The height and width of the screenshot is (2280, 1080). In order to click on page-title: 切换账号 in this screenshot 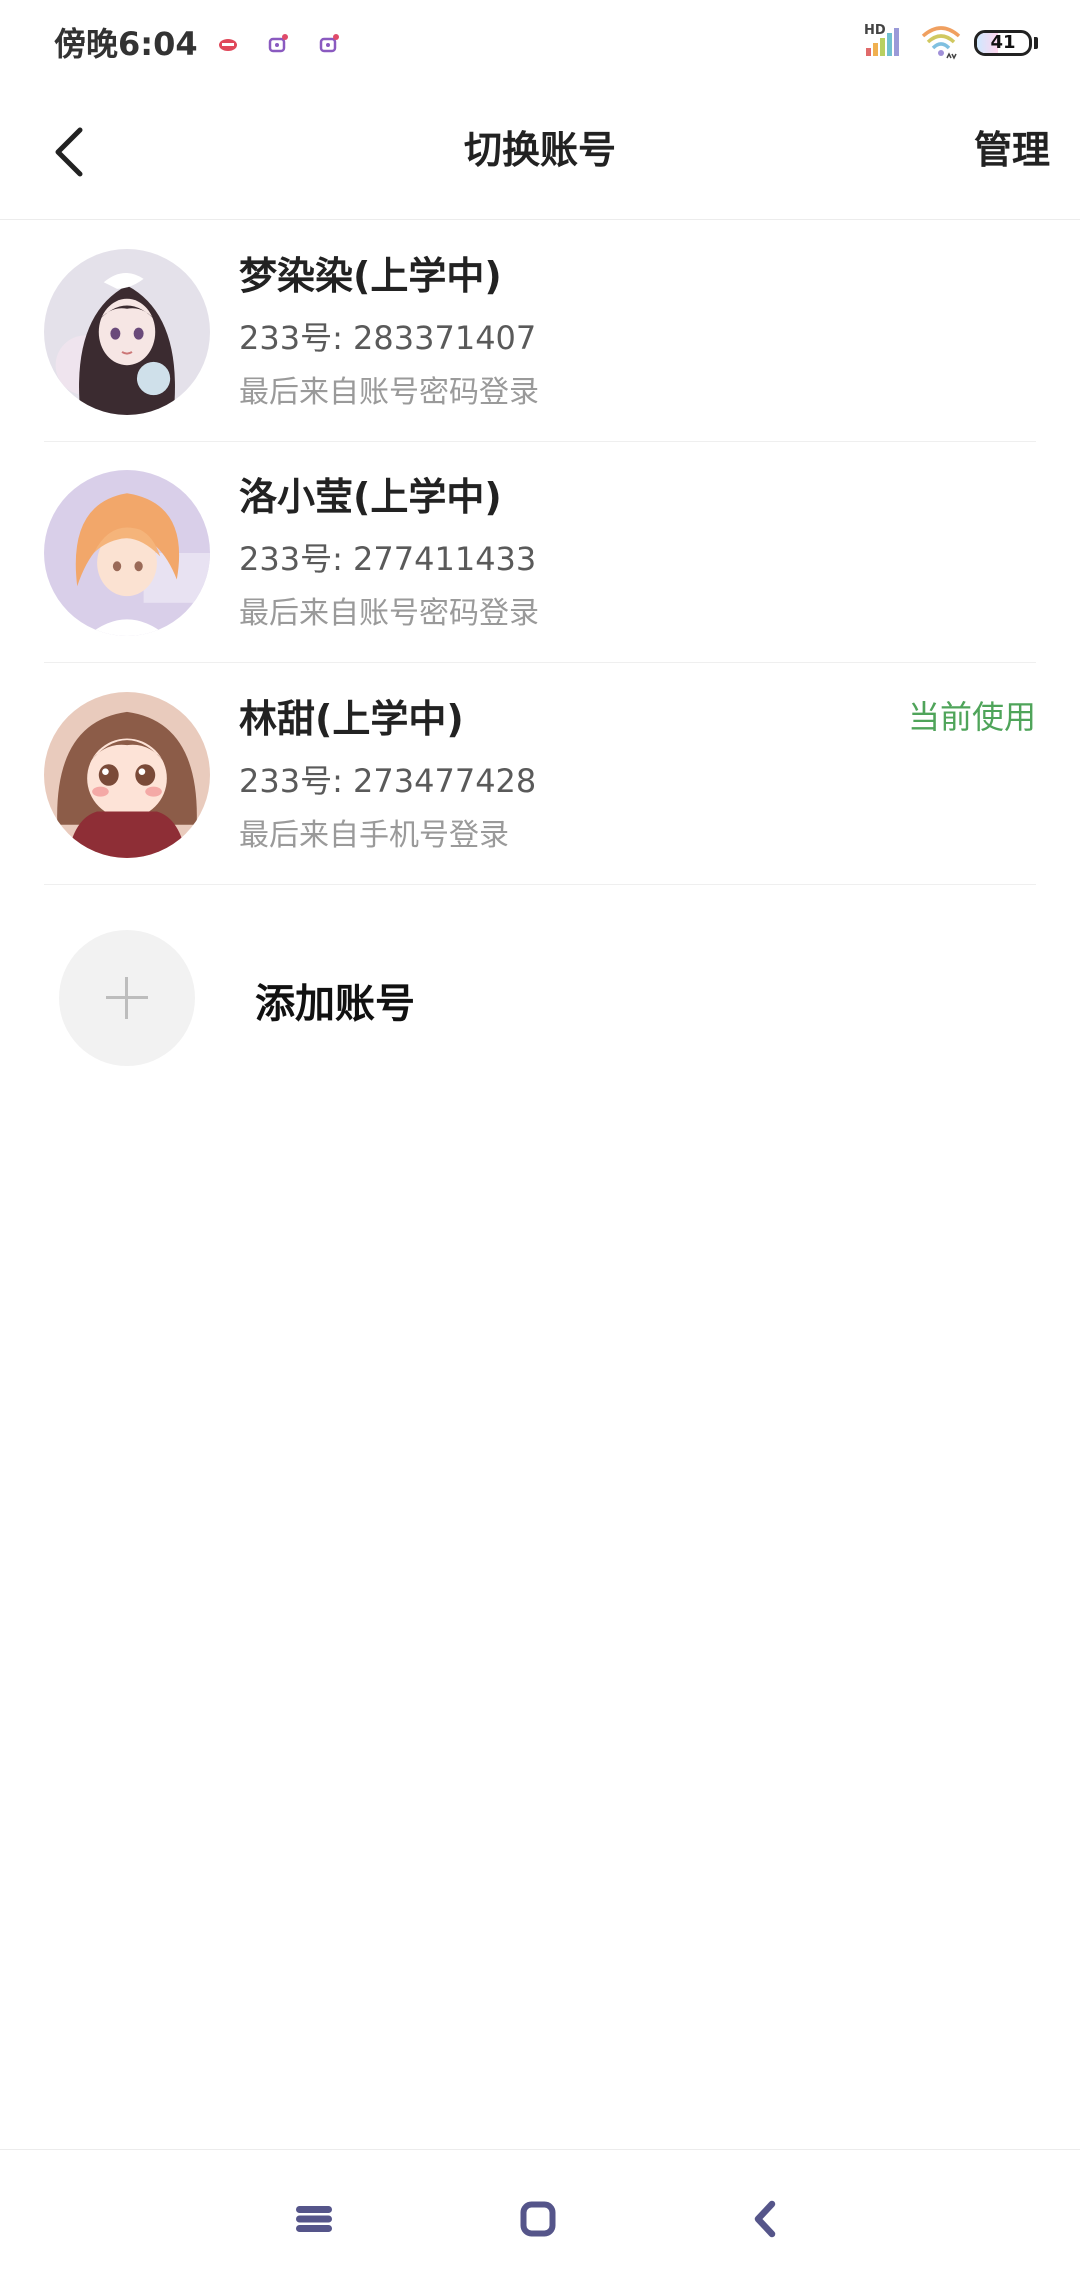, I will do `click(539, 150)`.